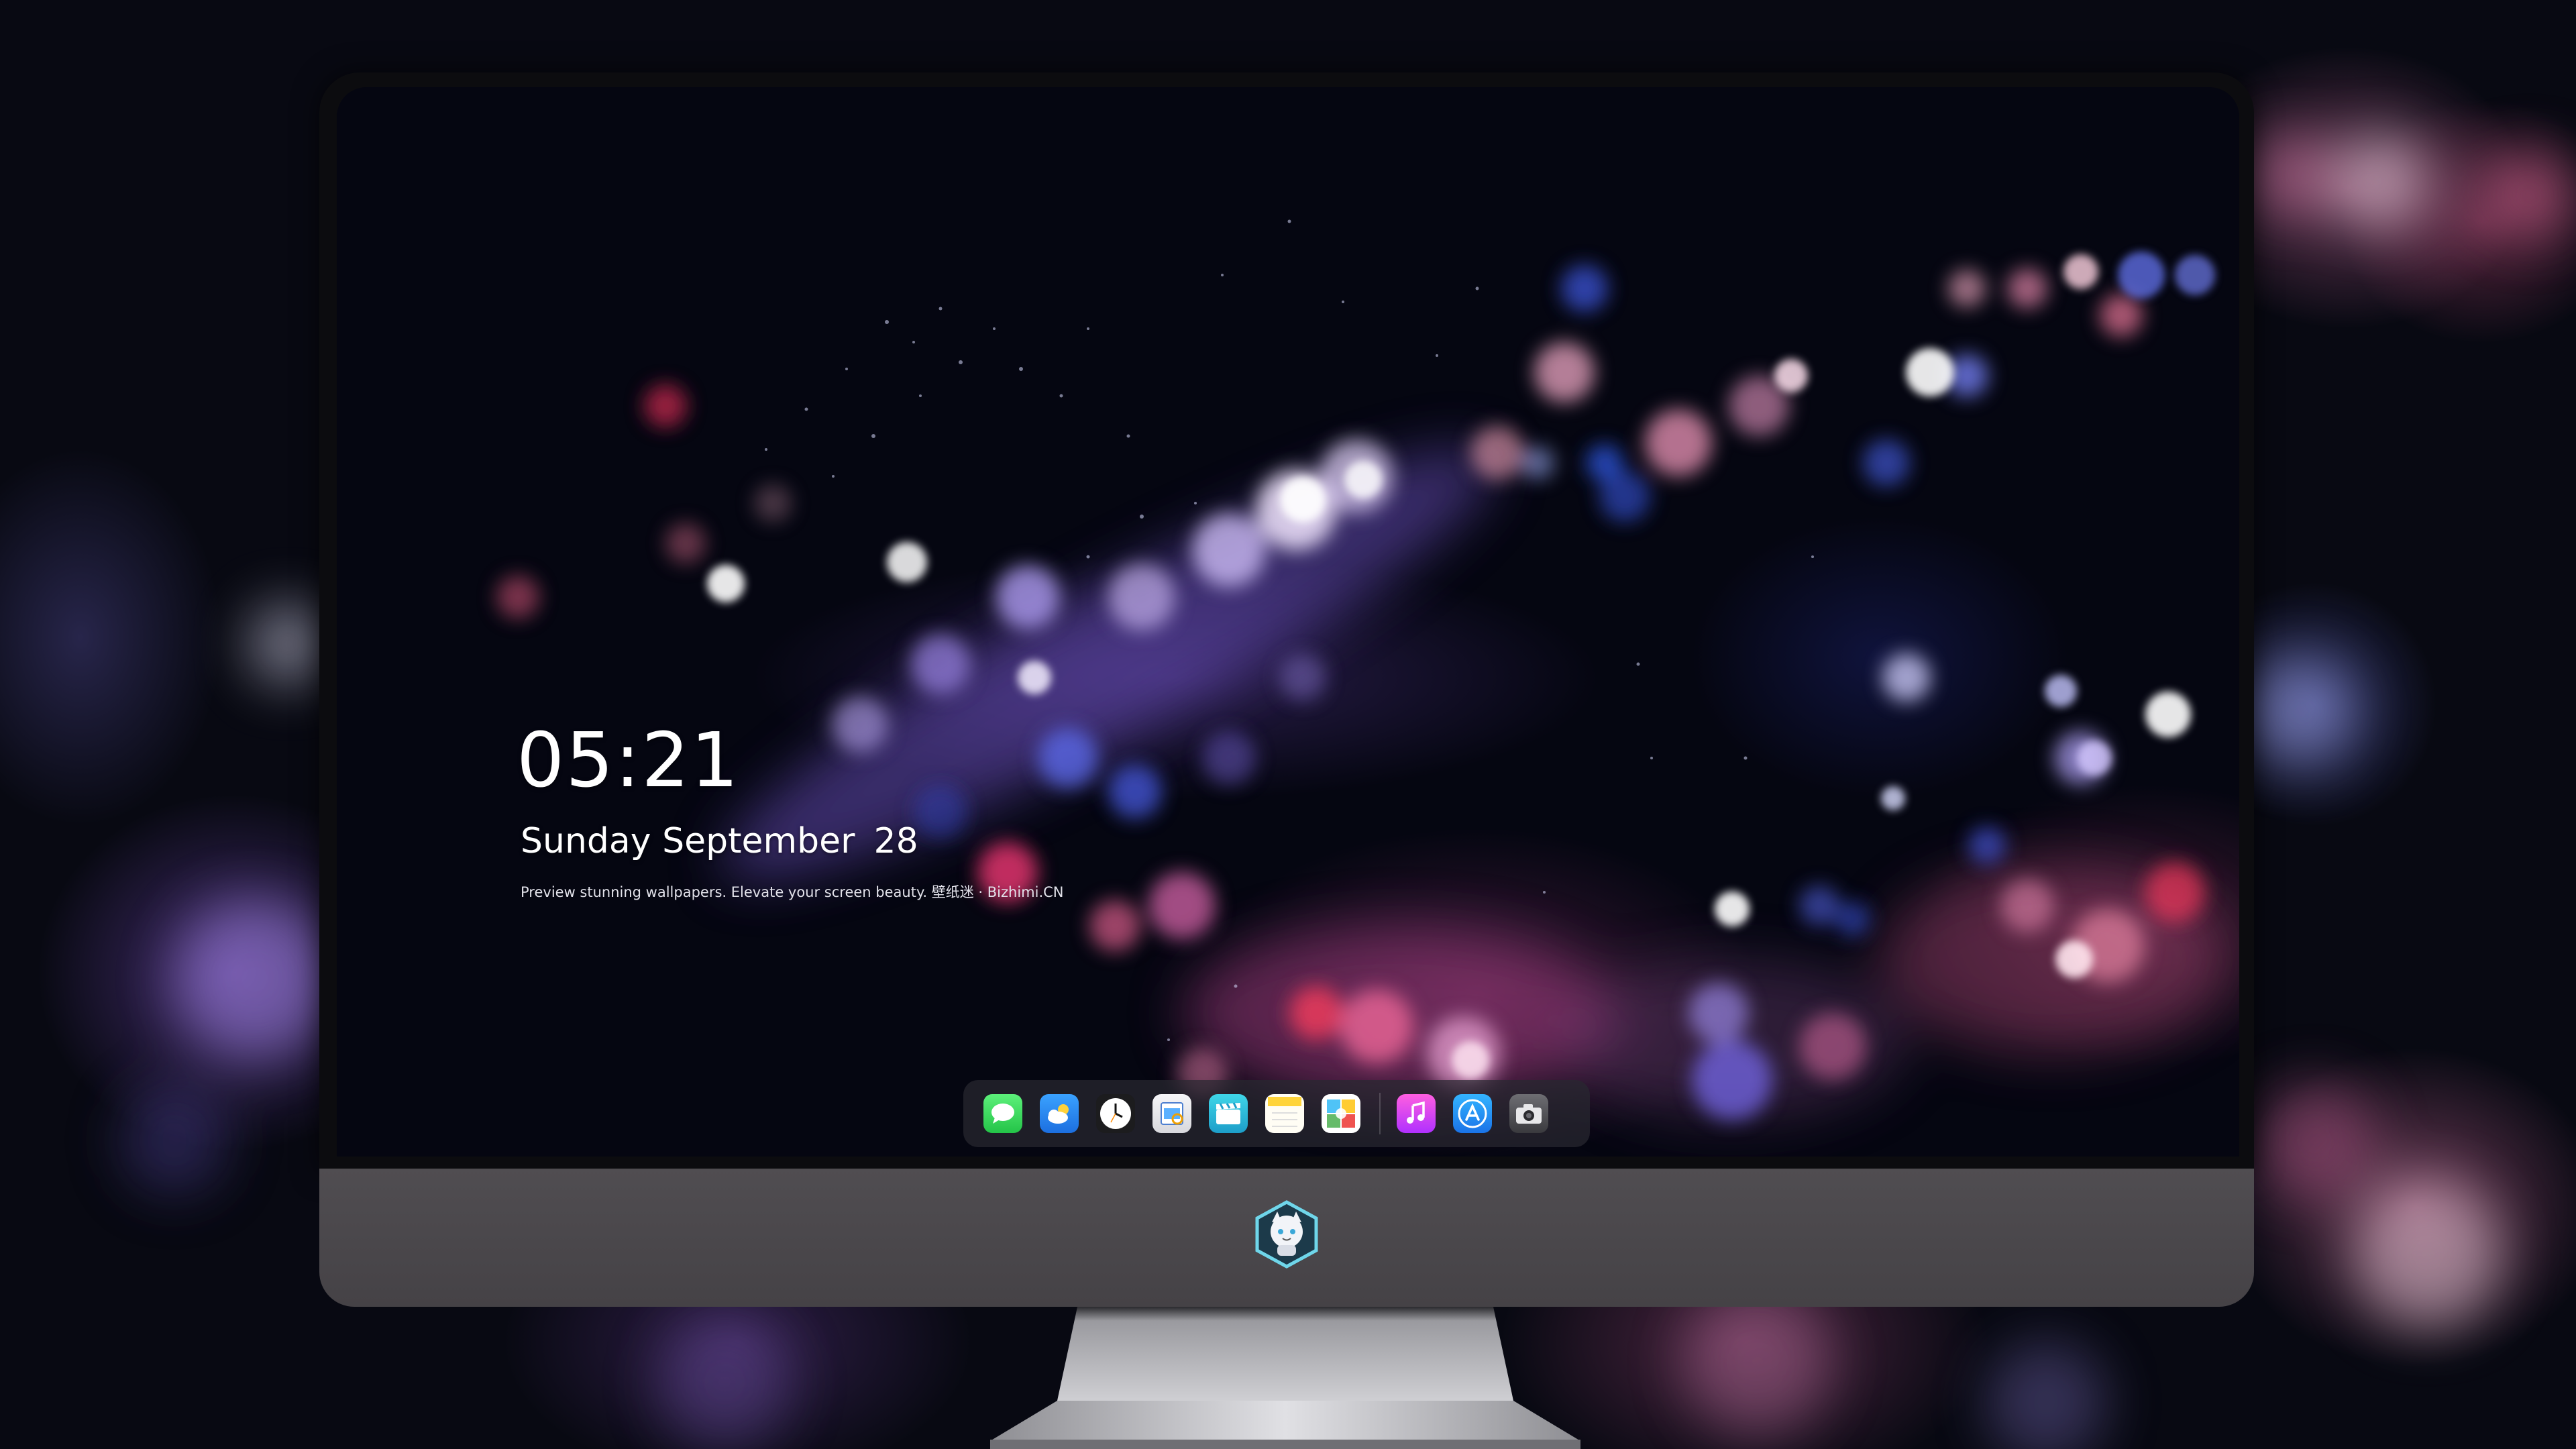 The width and height of the screenshot is (2576, 1449). I want to click on lock-screen-weekday-month: Sunday September, so click(688, 841).